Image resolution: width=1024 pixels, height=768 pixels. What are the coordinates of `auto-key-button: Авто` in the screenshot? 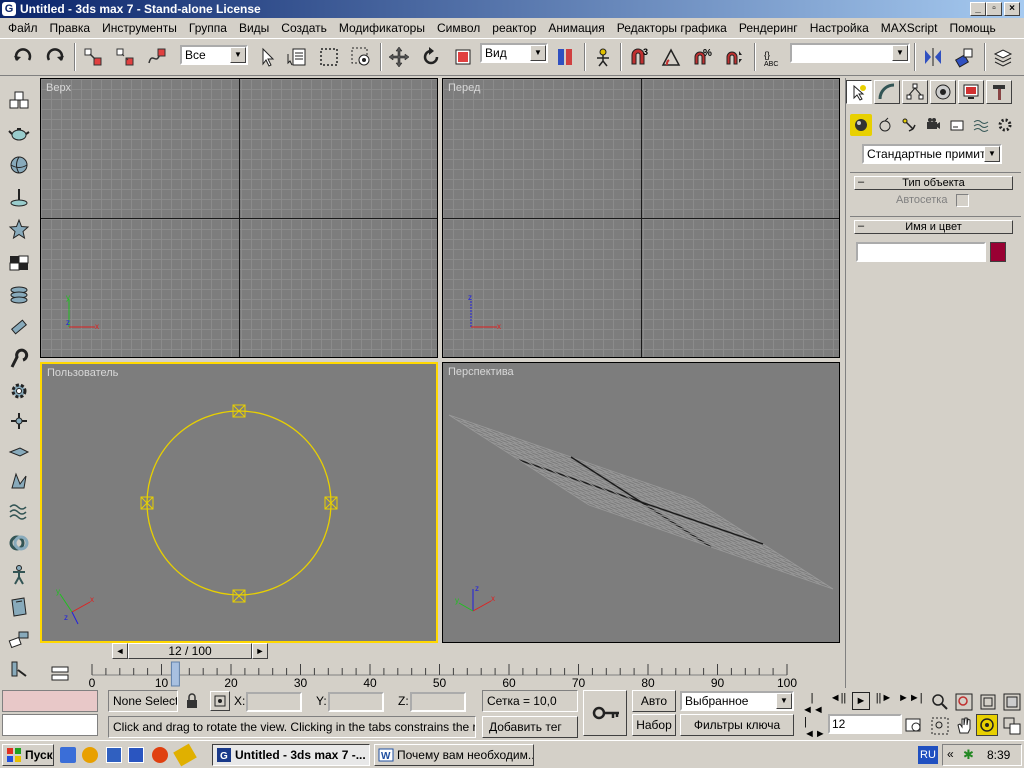 It's located at (654, 701).